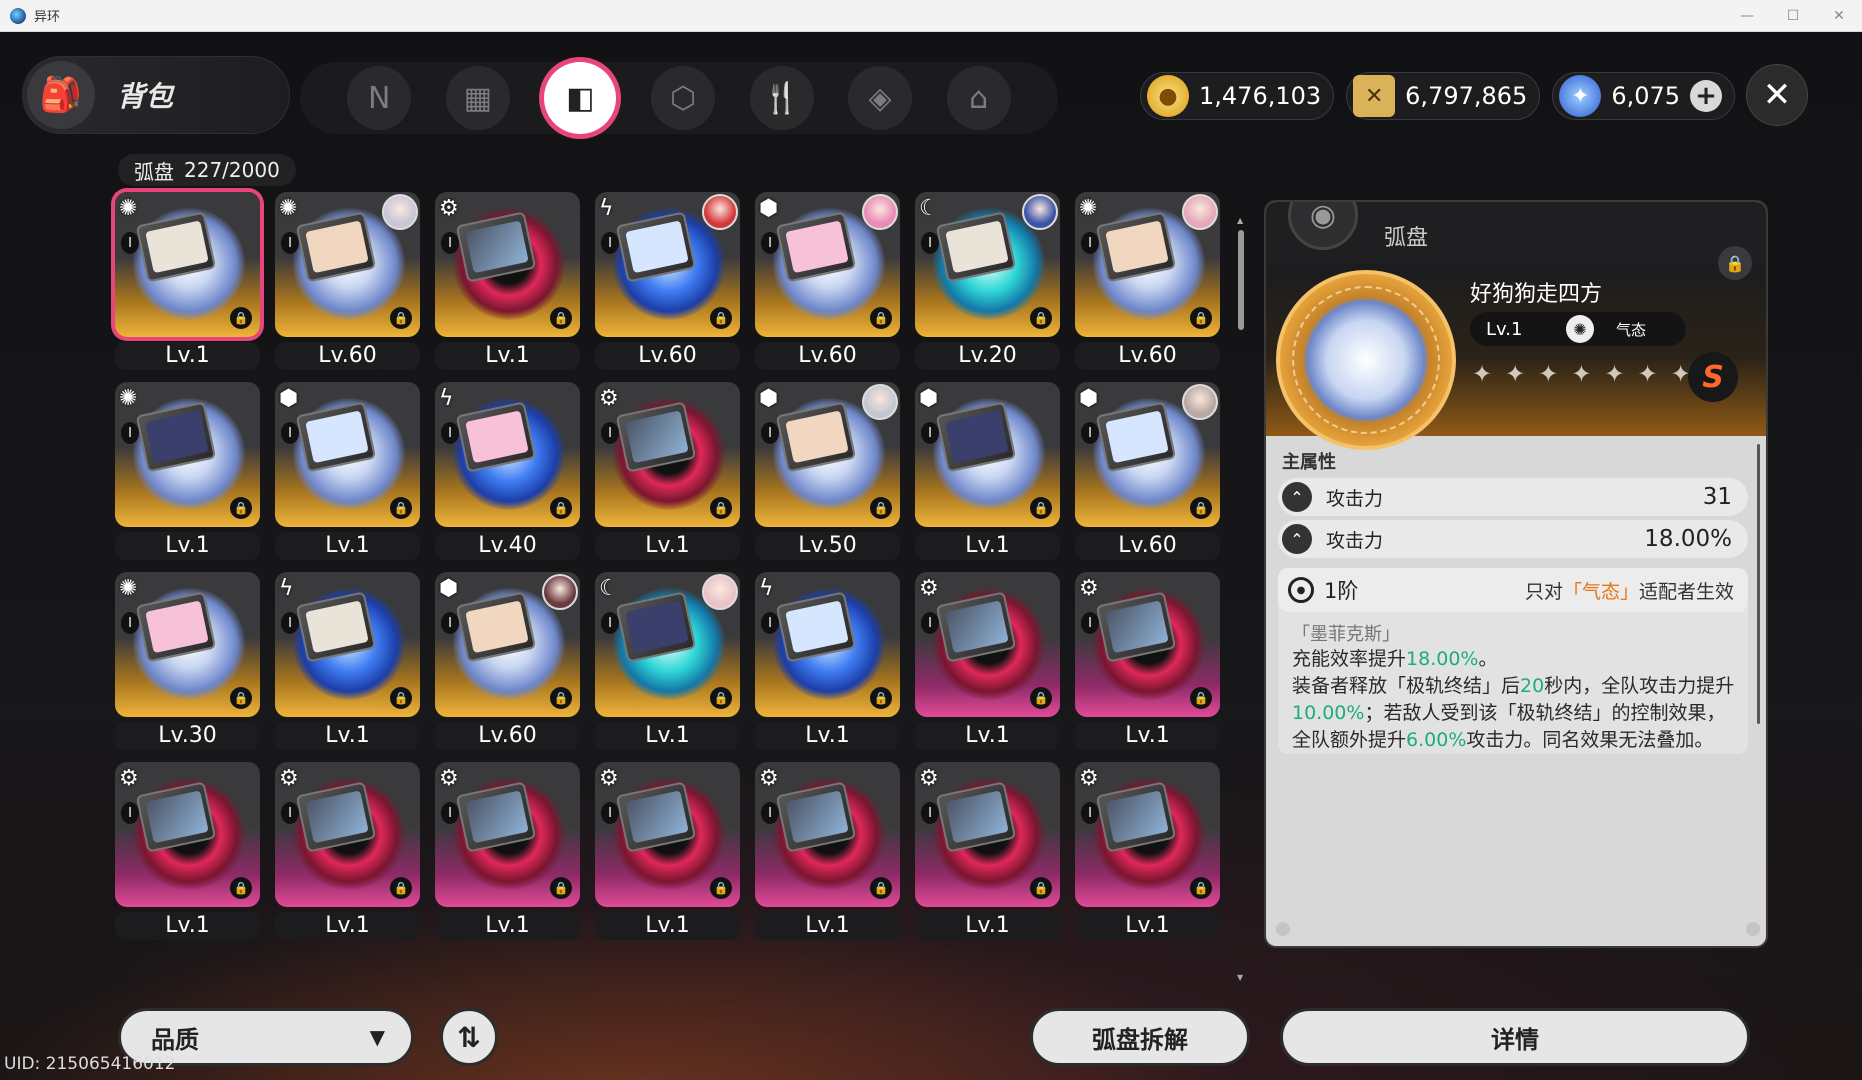 The width and height of the screenshot is (1862, 1080). What do you see at coordinates (1240, 977) in the screenshot?
I see `scroll-down-icon: ▼` at bounding box center [1240, 977].